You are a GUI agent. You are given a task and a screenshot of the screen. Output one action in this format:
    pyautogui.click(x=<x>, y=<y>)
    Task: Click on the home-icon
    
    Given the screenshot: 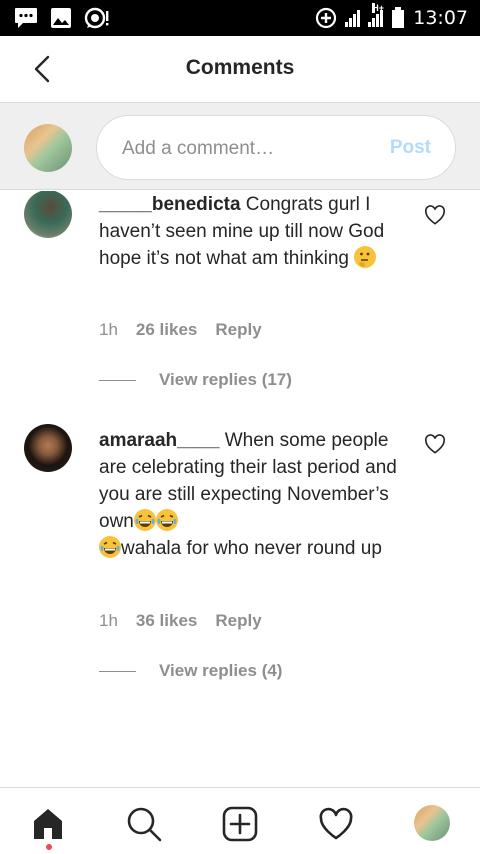 What is the action you would take?
    pyautogui.click(x=48, y=824)
    